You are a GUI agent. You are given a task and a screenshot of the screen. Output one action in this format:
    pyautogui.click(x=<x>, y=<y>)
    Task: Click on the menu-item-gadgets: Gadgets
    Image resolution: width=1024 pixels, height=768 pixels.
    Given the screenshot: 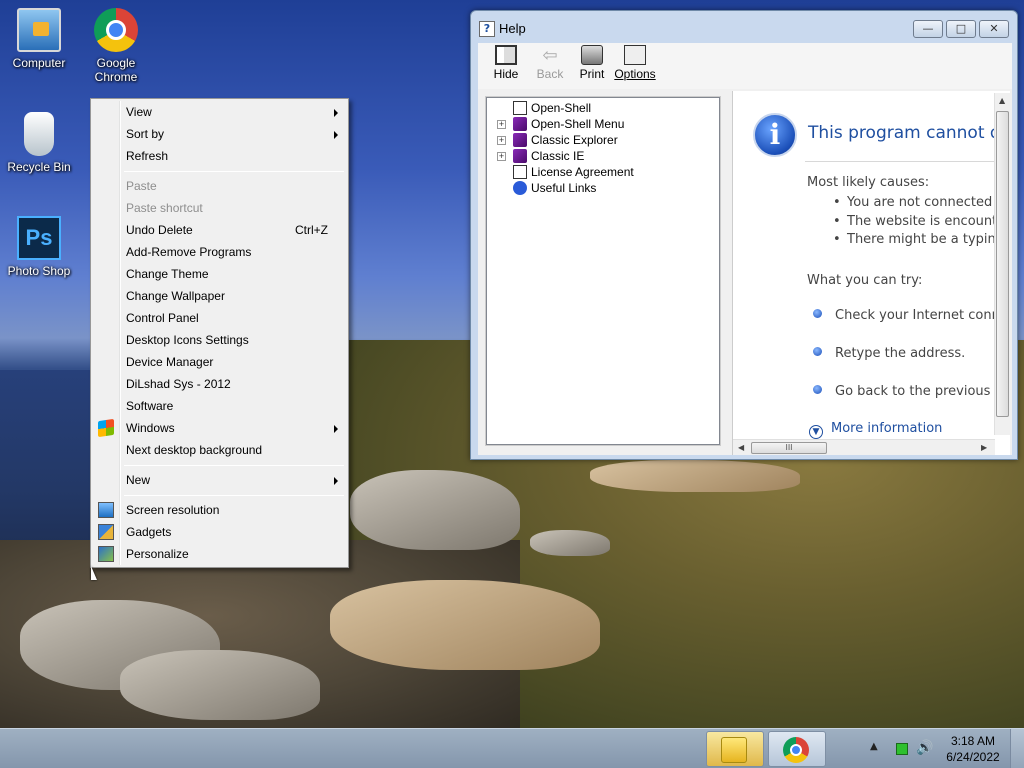 What is the action you would take?
    pyautogui.click(x=219, y=532)
    